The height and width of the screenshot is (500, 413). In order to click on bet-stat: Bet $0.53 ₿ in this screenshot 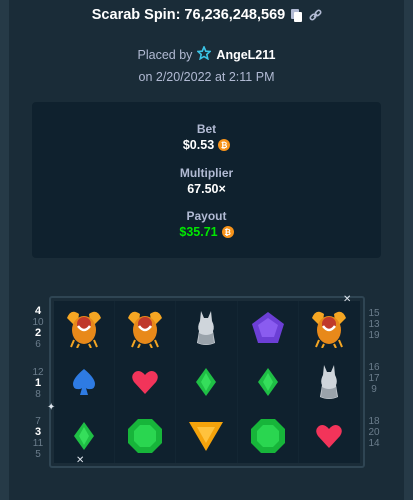, I will do `click(206, 138)`.